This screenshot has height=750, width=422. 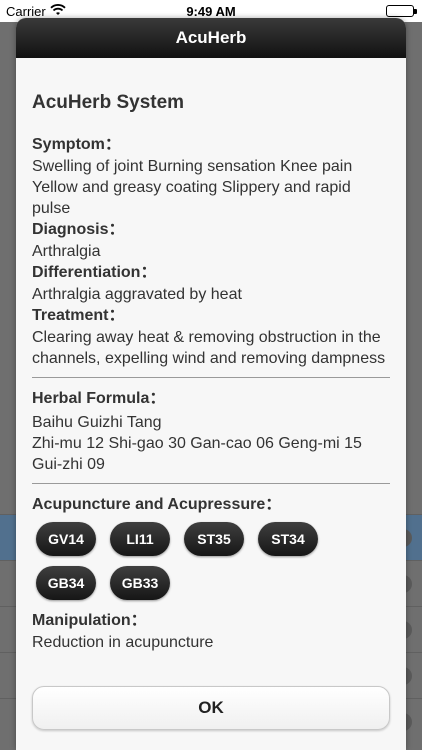 I want to click on acupoint-list: GV14 LI11 ST35 ST34 GB34 GB33, so click(x=211, y=560).